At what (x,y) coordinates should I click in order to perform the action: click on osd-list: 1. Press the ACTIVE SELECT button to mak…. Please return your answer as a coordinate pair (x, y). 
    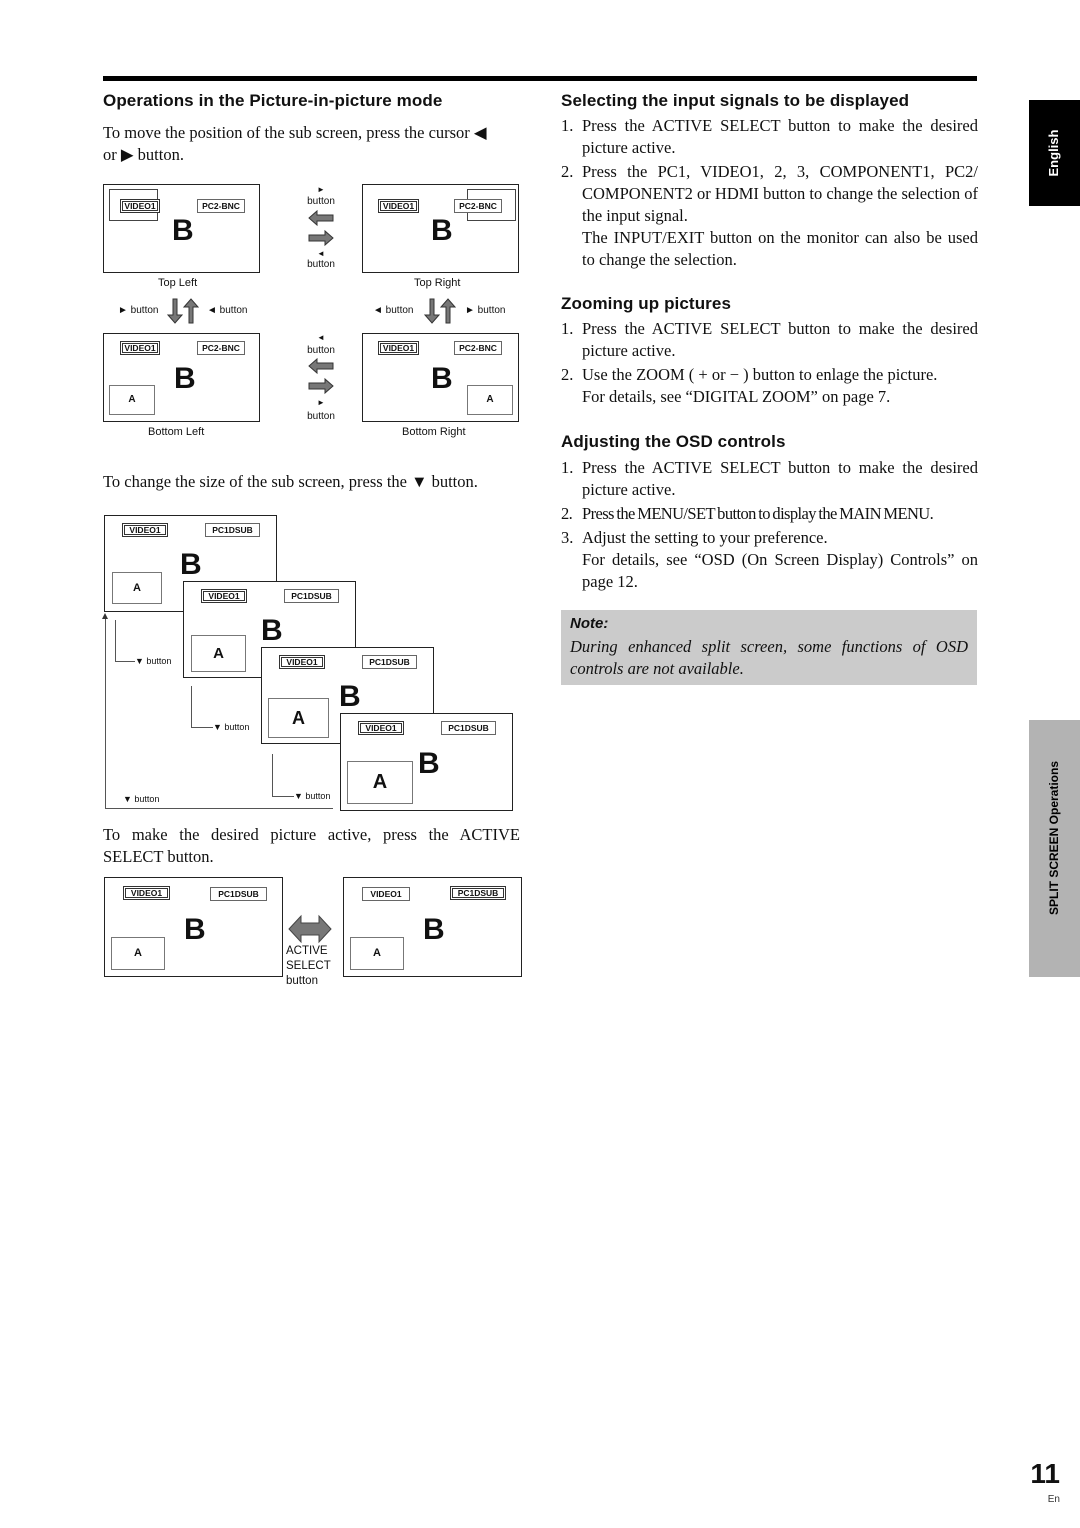
    Looking at the image, I should click on (769, 525).